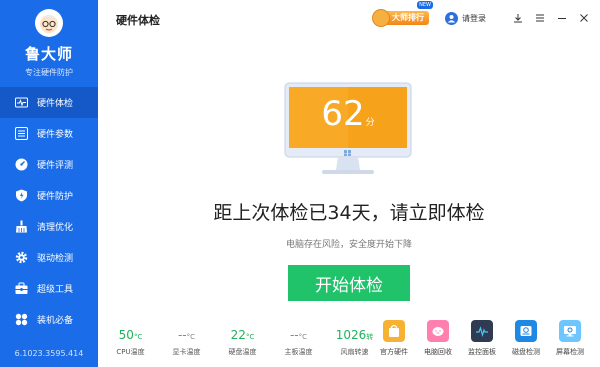 The width and height of the screenshot is (600, 367). Describe the element at coordinates (402, 14) in the screenshot. I see `master-rank-button: 大师排行 NEW` at that location.